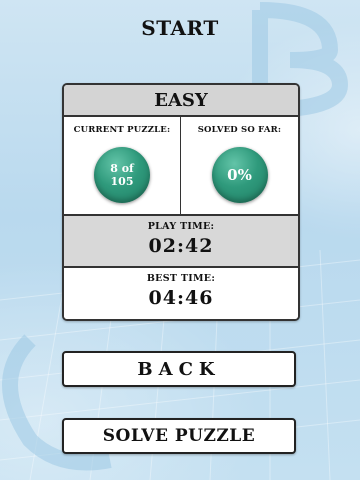  I want to click on best-time-label: BEST TIME:, so click(181, 278).